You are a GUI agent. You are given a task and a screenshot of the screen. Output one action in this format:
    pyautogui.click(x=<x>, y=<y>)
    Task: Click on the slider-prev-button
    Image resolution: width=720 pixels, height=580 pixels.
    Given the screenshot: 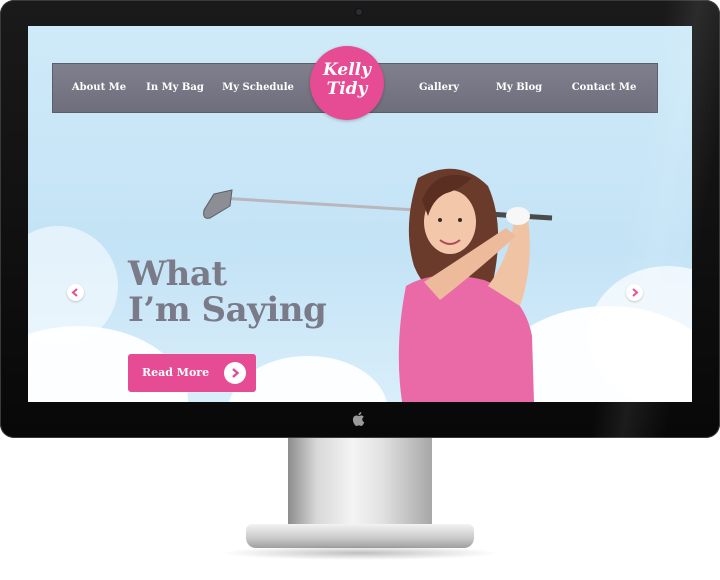 What is the action you would take?
    pyautogui.click(x=75, y=292)
    